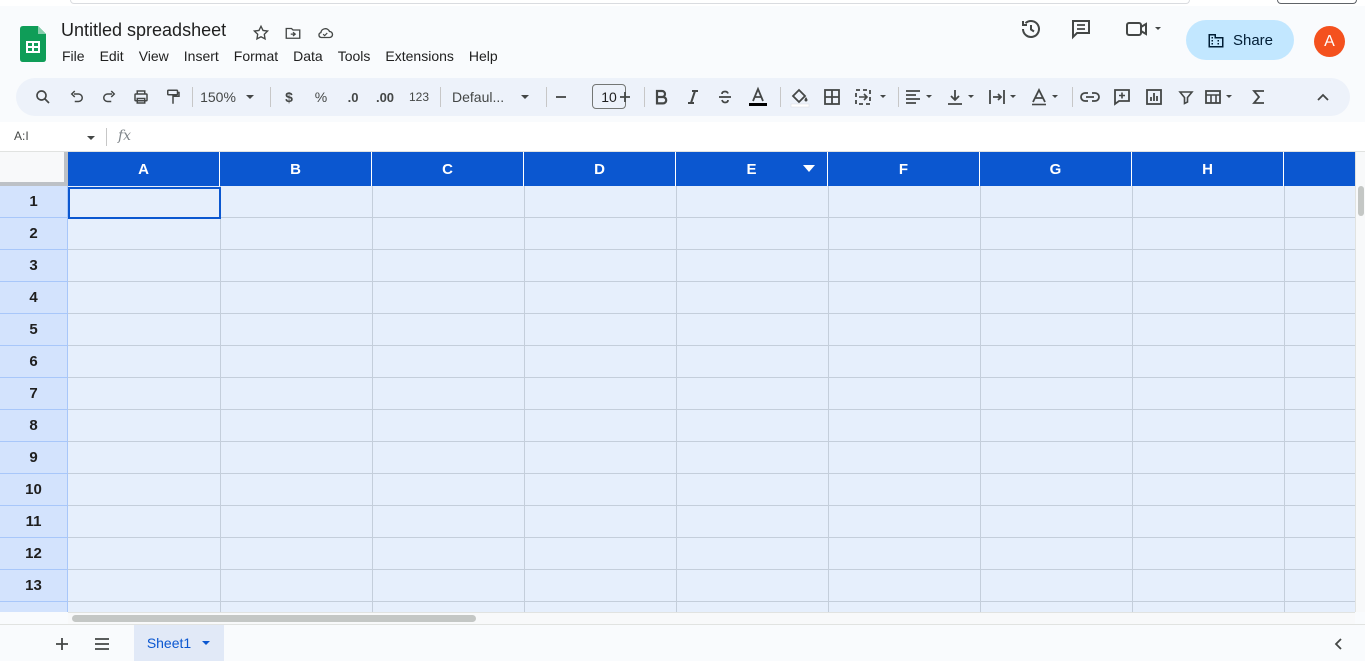 The height and width of the screenshot is (661, 1365). Describe the element at coordinates (205, 56) in the screenshot. I see `menu-insert: Insert` at that location.